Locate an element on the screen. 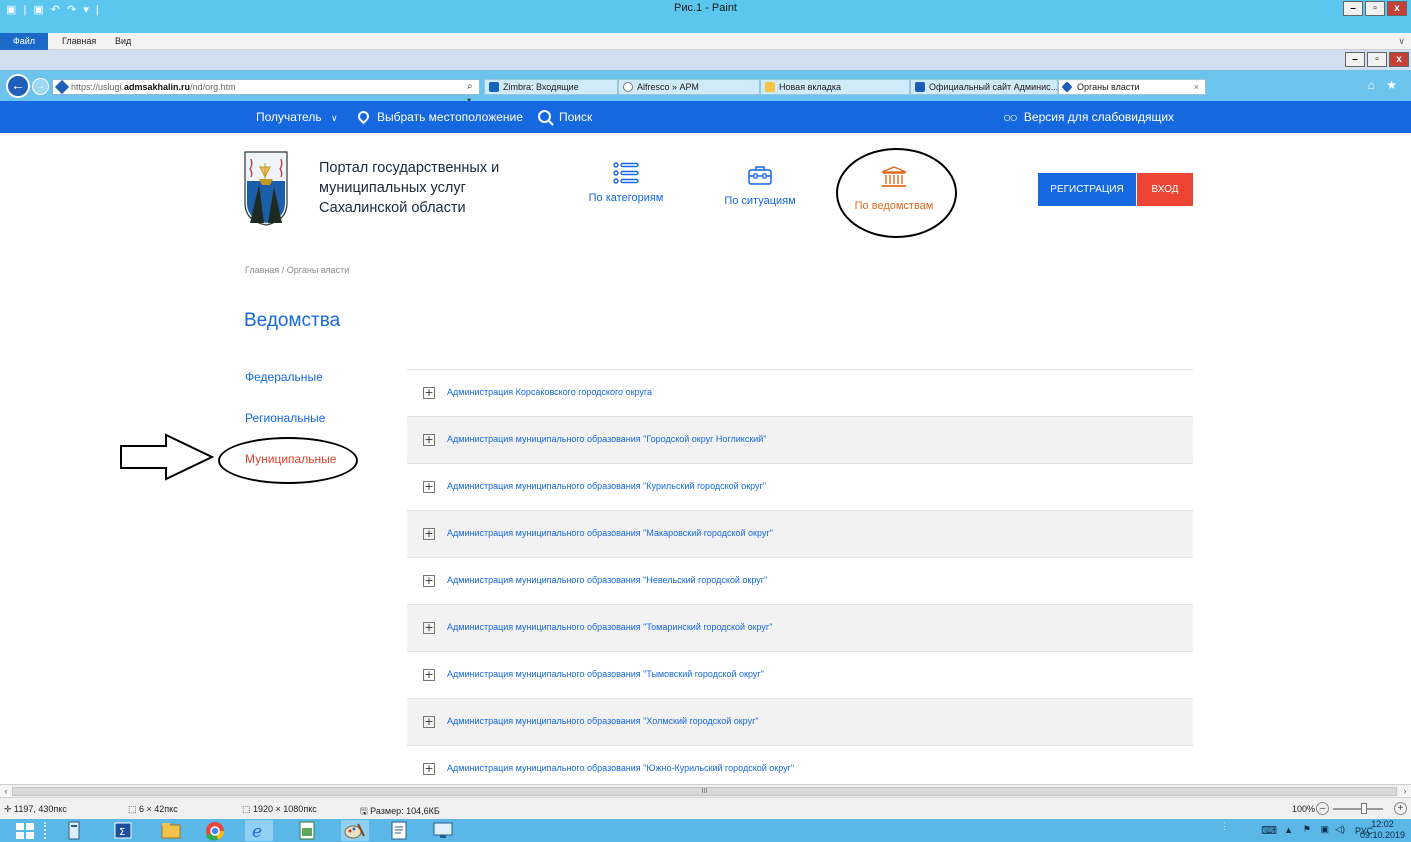  spreadsheet-icon is located at coordinates (307, 830).